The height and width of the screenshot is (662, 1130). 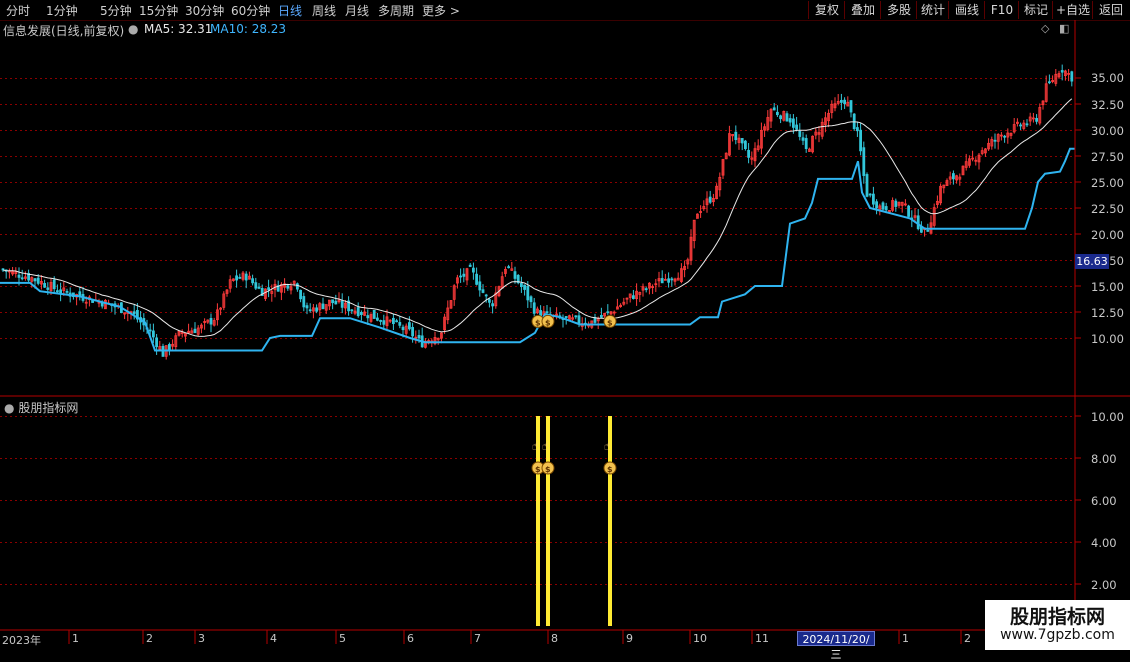 What do you see at coordinates (967, 638) in the screenshot?
I see `time-label: 2` at bounding box center [967, 638].